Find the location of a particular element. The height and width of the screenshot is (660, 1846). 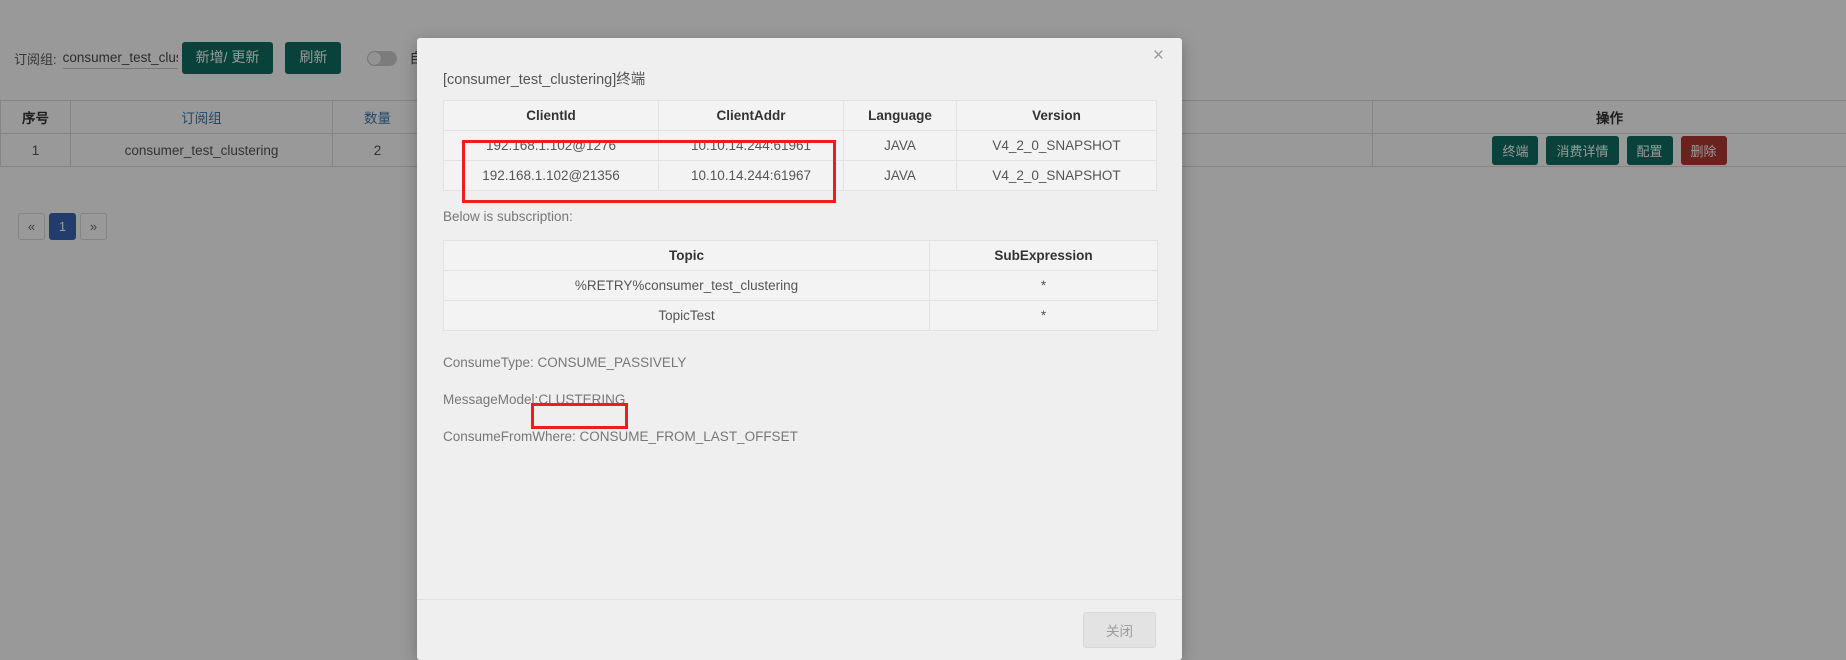

cell-clientid: 192.168.1.102@1276 is located at coordinates (551, 145).